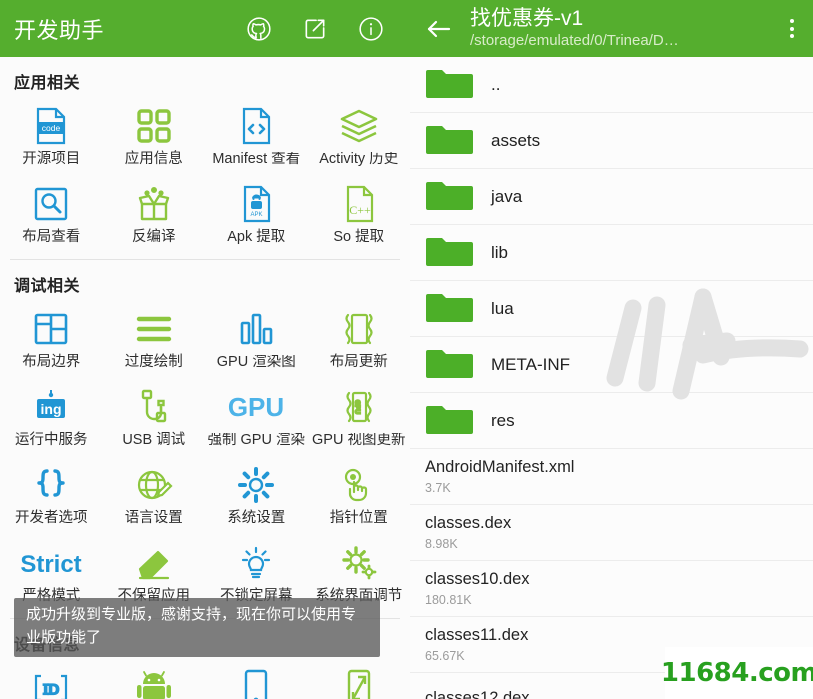 The image size is (813, 699). I want to click on bar-chart-icon, so click(256, 329).